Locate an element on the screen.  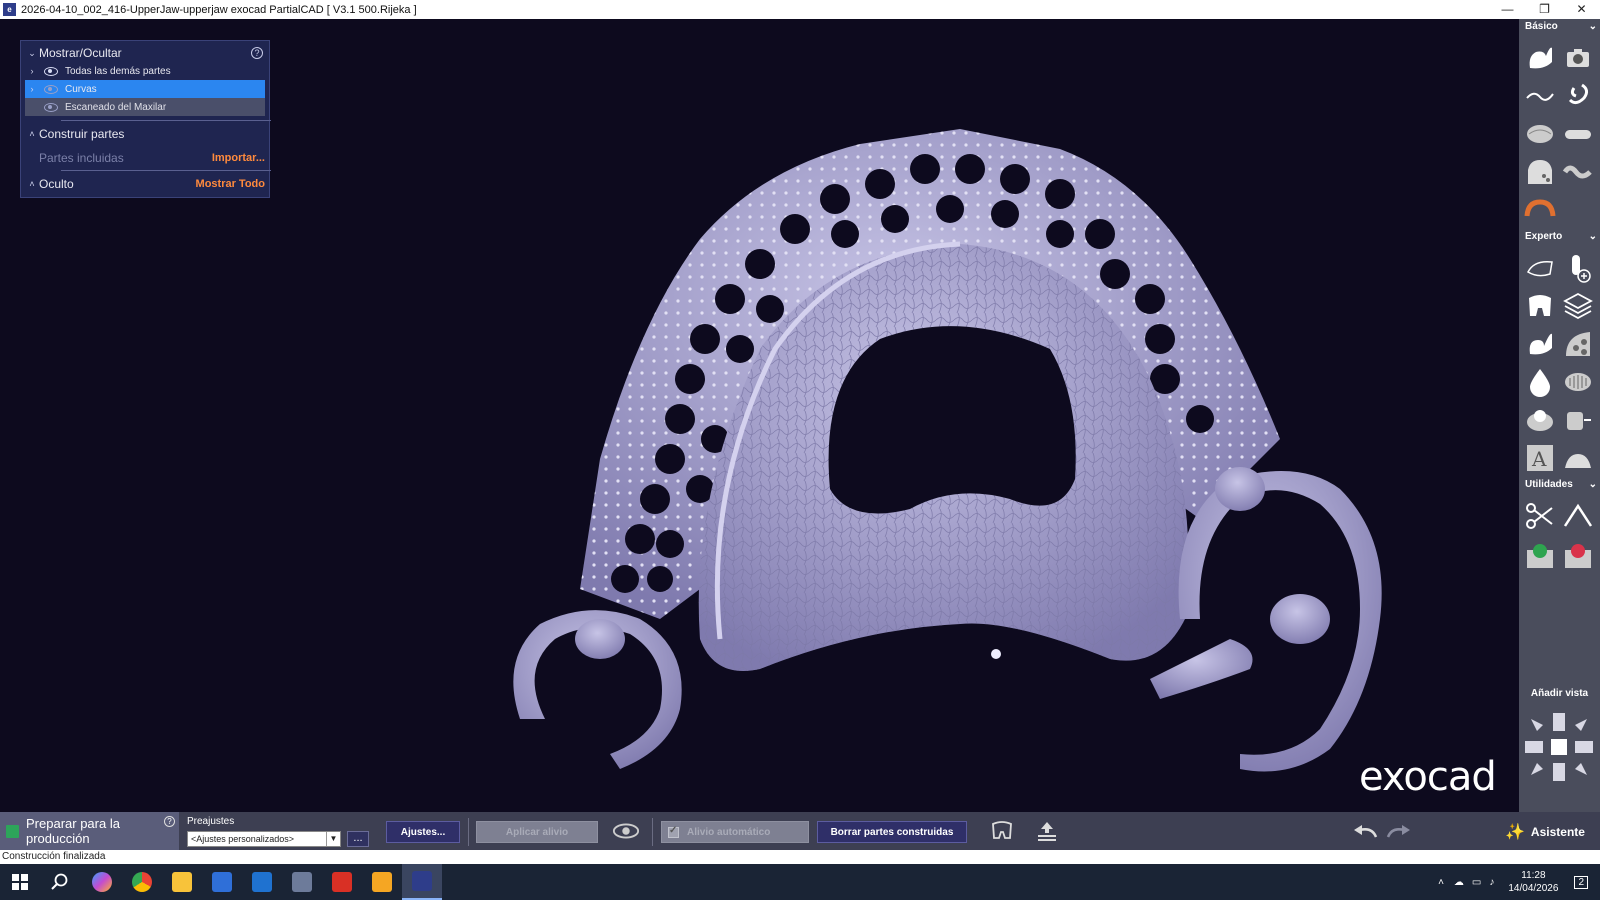
cloud-icon: ☁ is located at coordinates (1459, 882).